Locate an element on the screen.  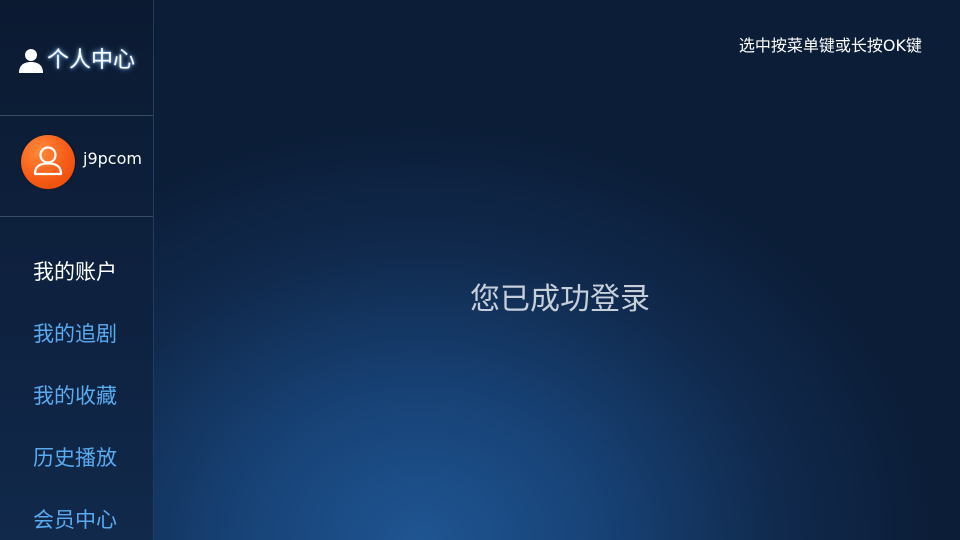
sidebar-item-label: 我的账户 is located at coordinates (75, 272).